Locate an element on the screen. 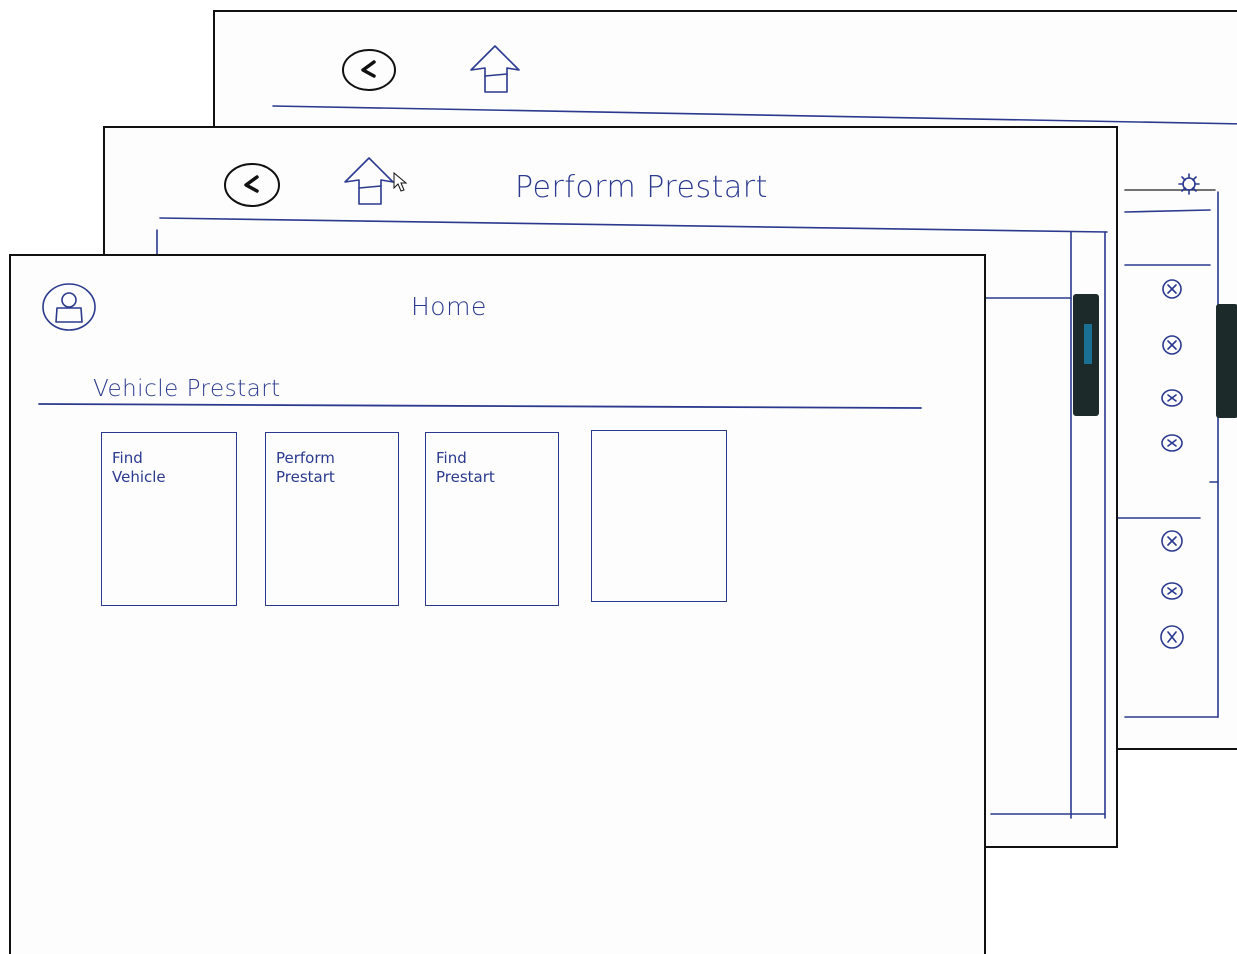 The image size is (1237, 954). scrollbar-thumb is located at coordinates (1226, 361).